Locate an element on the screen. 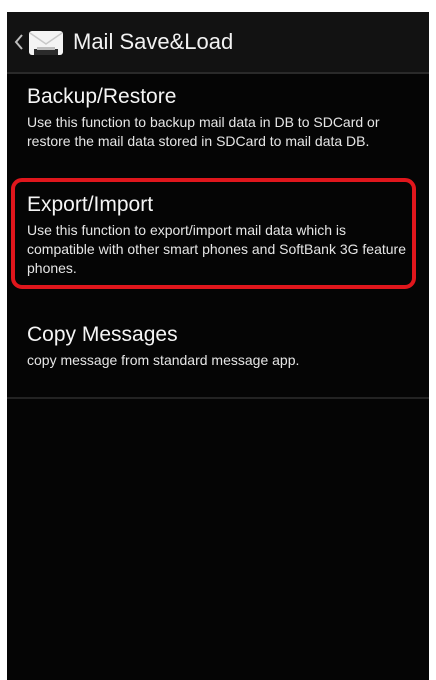  list-divider is located at coordinates (218, 398).